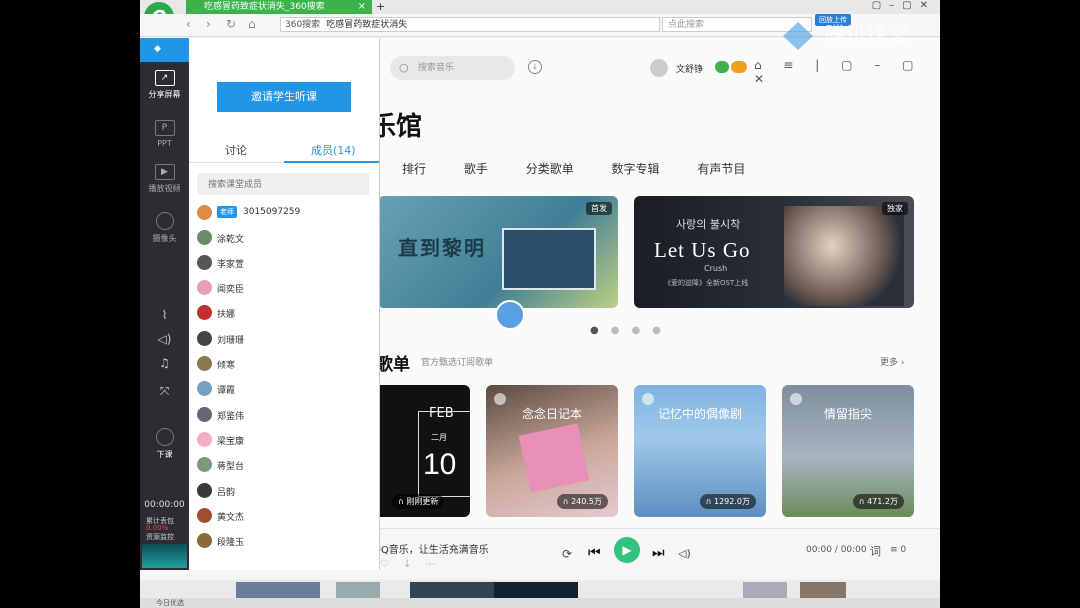 This screenshot has height=608, width=1080. Describe the element at coordinates (552, 451) in the screenshot. I see `playlist-card: 念念日记本 ∩ 240.5万` at that location.